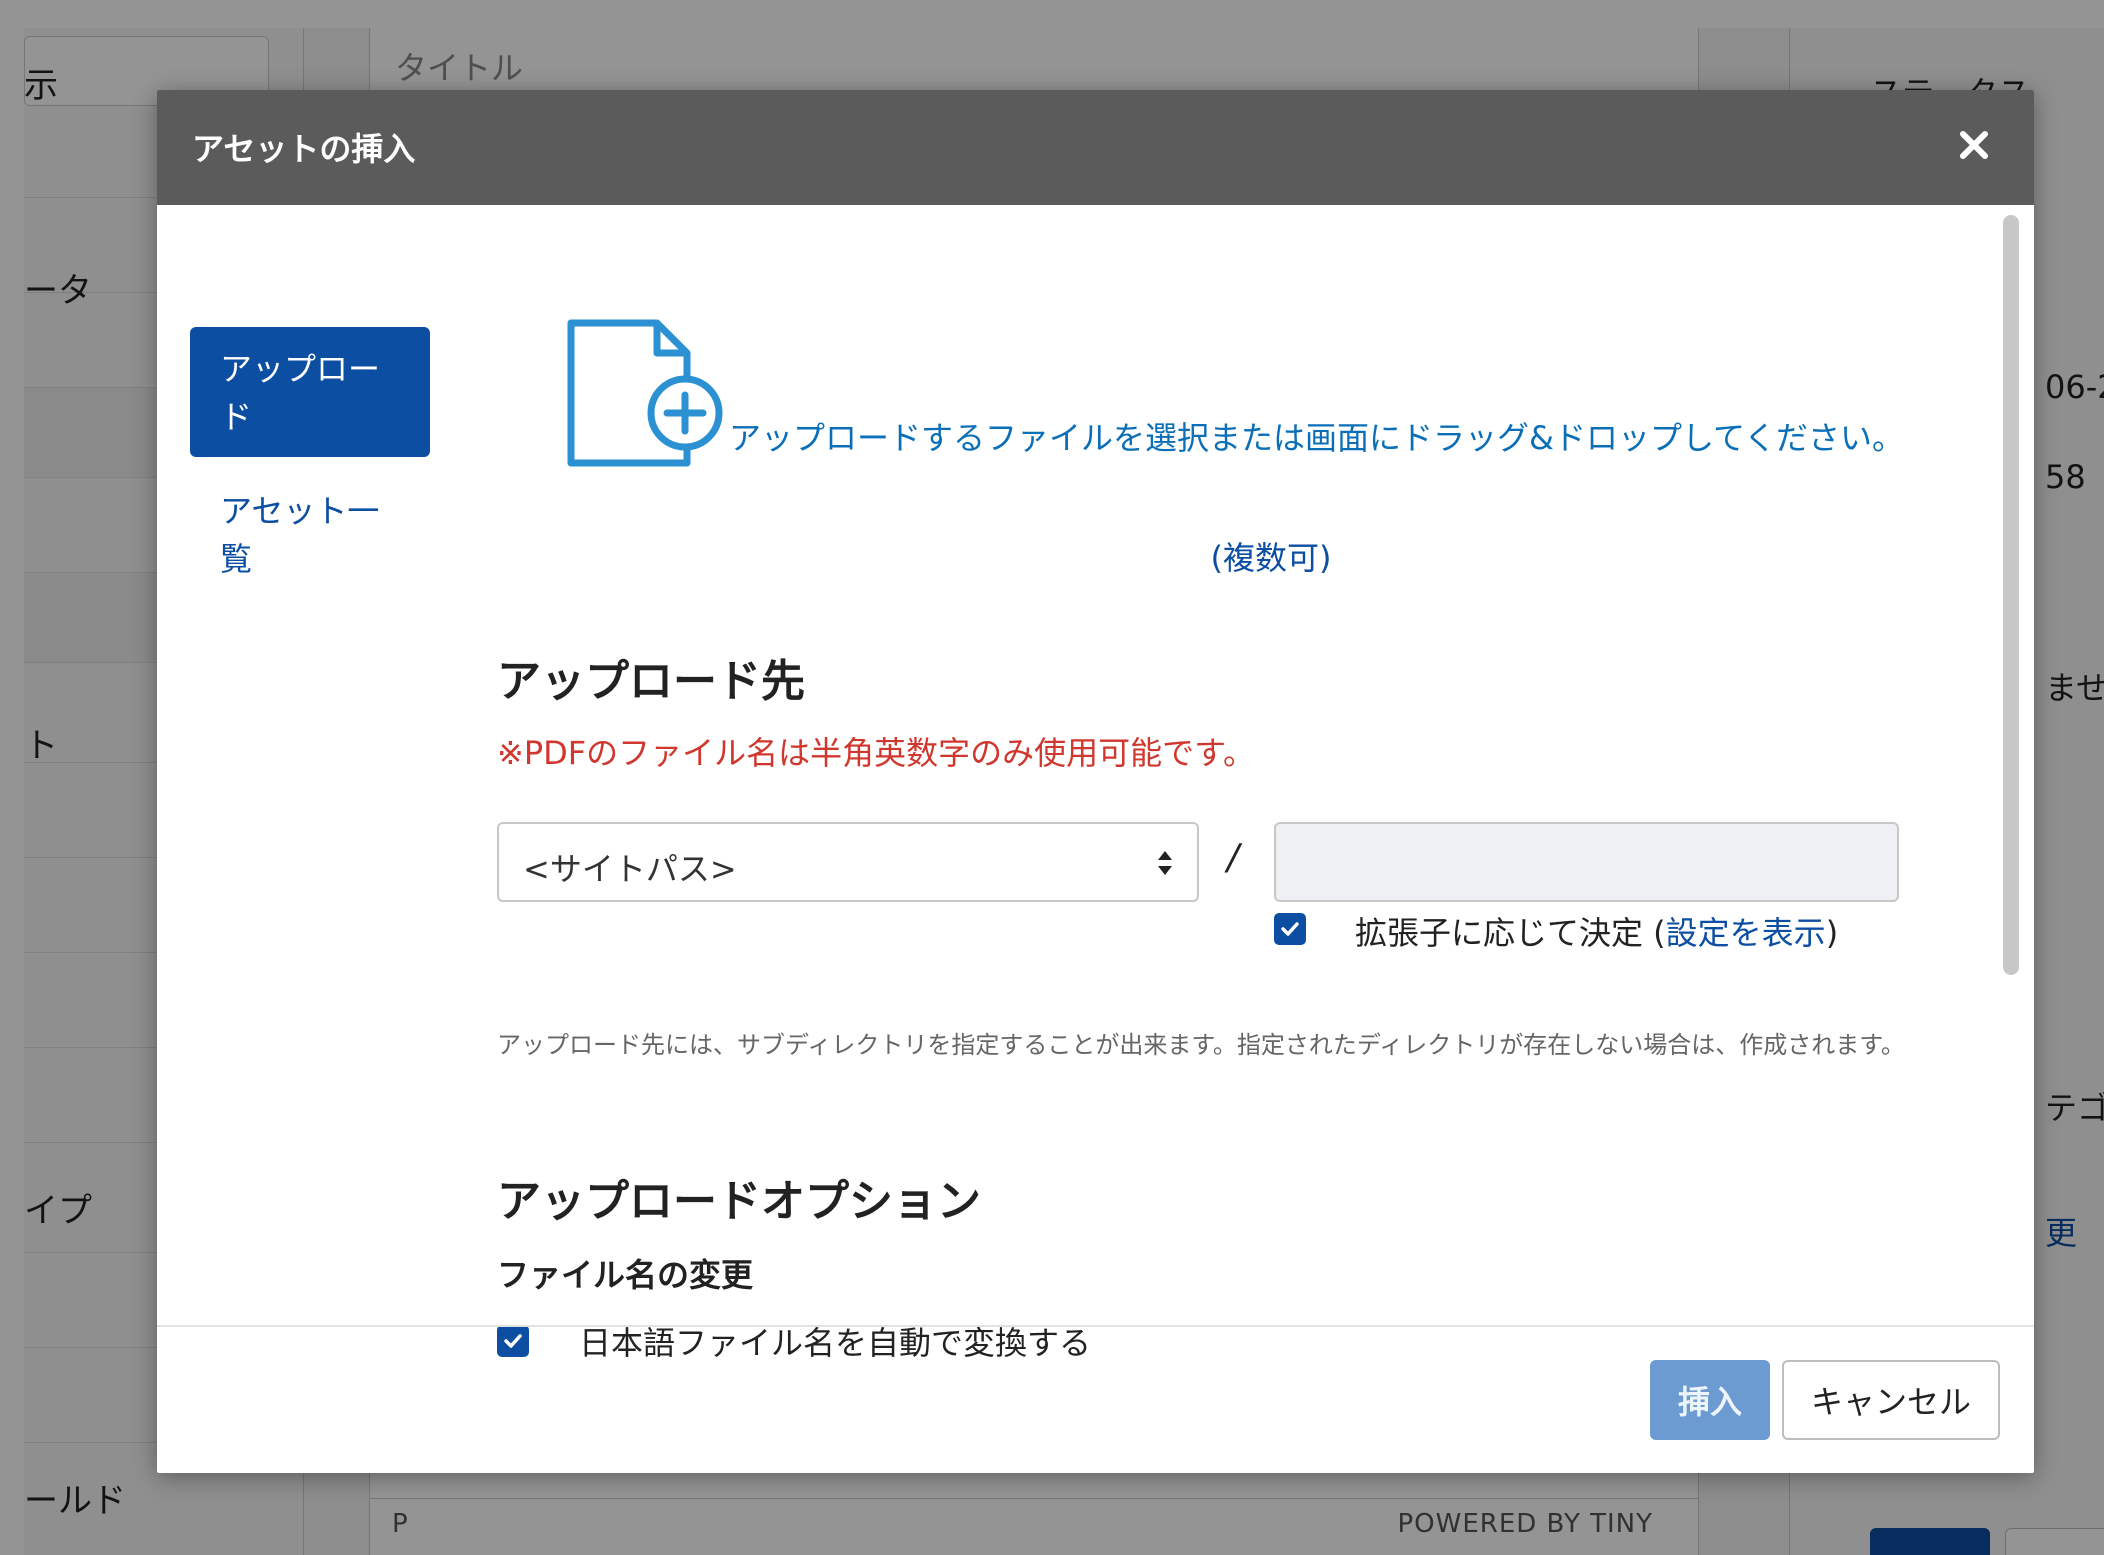 Image resolution: width=2104 pixels, height=1555 pixels. I want to click on insert-button: 挿入, so click(1710, 1400).